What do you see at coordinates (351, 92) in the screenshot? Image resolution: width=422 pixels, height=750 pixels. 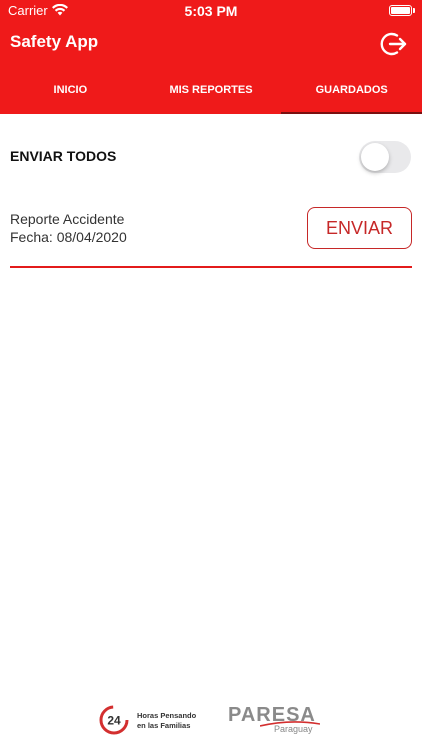 I see `tab-guardados: GUARDADOS` at bounding box center [351, 92].